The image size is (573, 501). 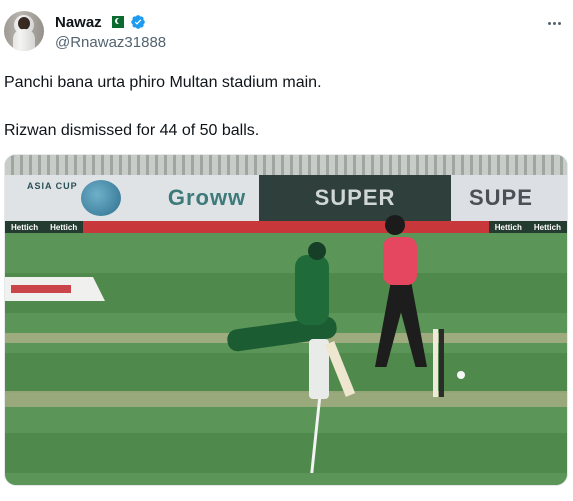 I want to click on hoarding-right: SUPE, so click(x=509, y=198).